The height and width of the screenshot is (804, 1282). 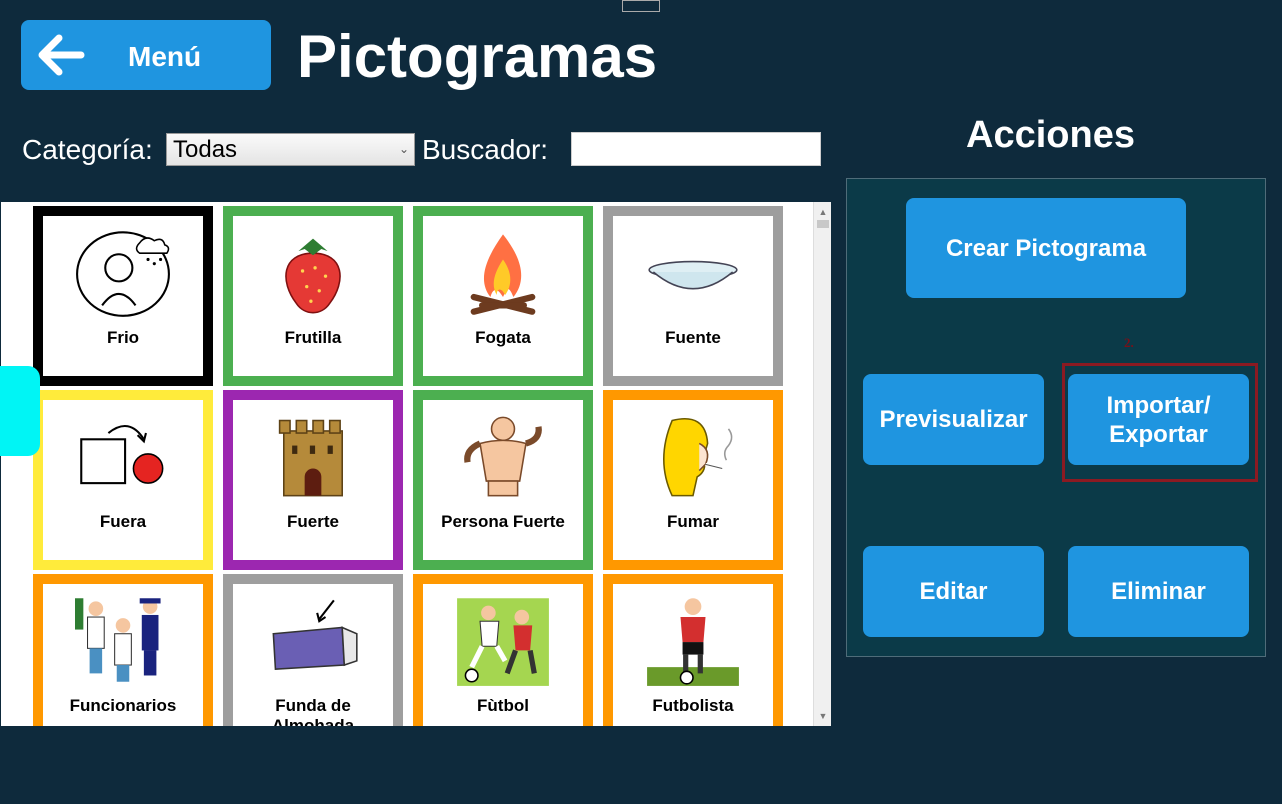 I want to click on chevron-down-icon: ⌄, so click(x=403, y=149).